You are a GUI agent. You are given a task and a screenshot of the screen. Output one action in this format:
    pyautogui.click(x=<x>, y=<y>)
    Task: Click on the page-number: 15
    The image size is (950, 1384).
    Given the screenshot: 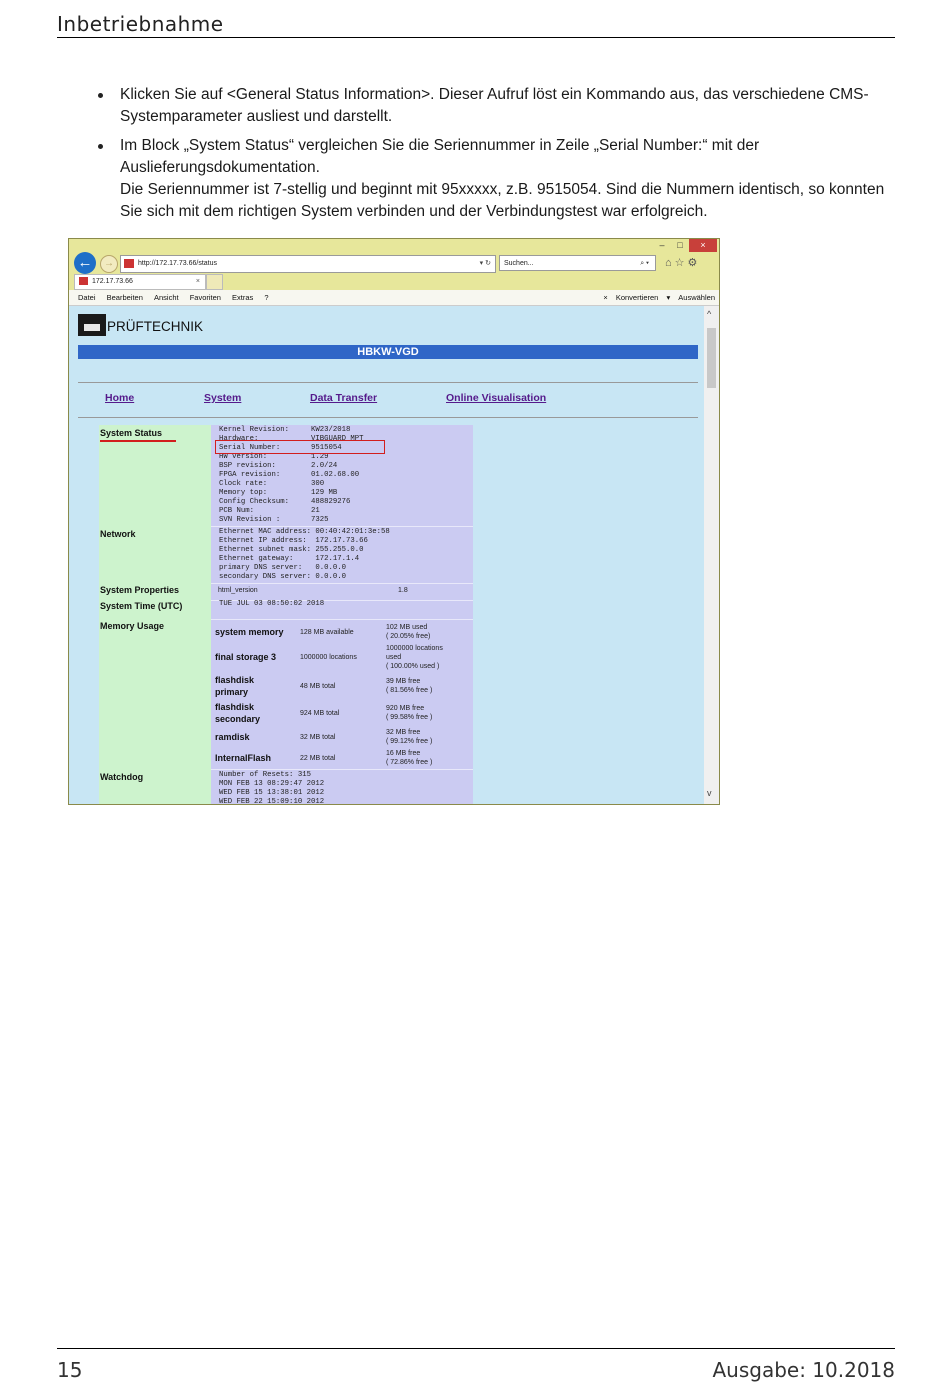 What is the action you would take?
    pyautogui.click(x=70, y=1370)
    